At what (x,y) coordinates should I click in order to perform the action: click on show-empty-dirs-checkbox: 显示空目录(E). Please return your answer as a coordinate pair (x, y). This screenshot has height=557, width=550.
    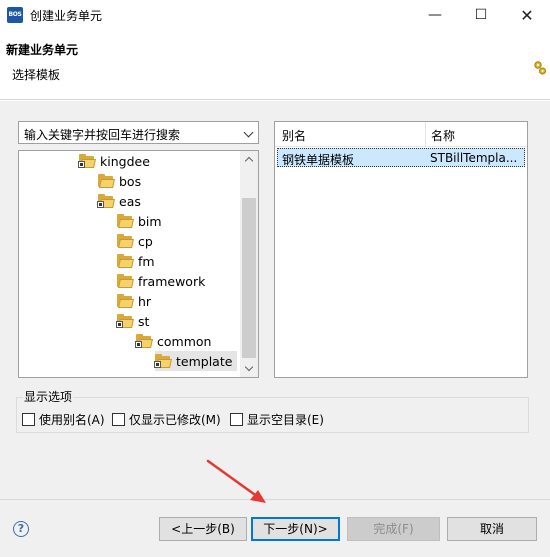
    Looking at the image, I should click on (277, 419).